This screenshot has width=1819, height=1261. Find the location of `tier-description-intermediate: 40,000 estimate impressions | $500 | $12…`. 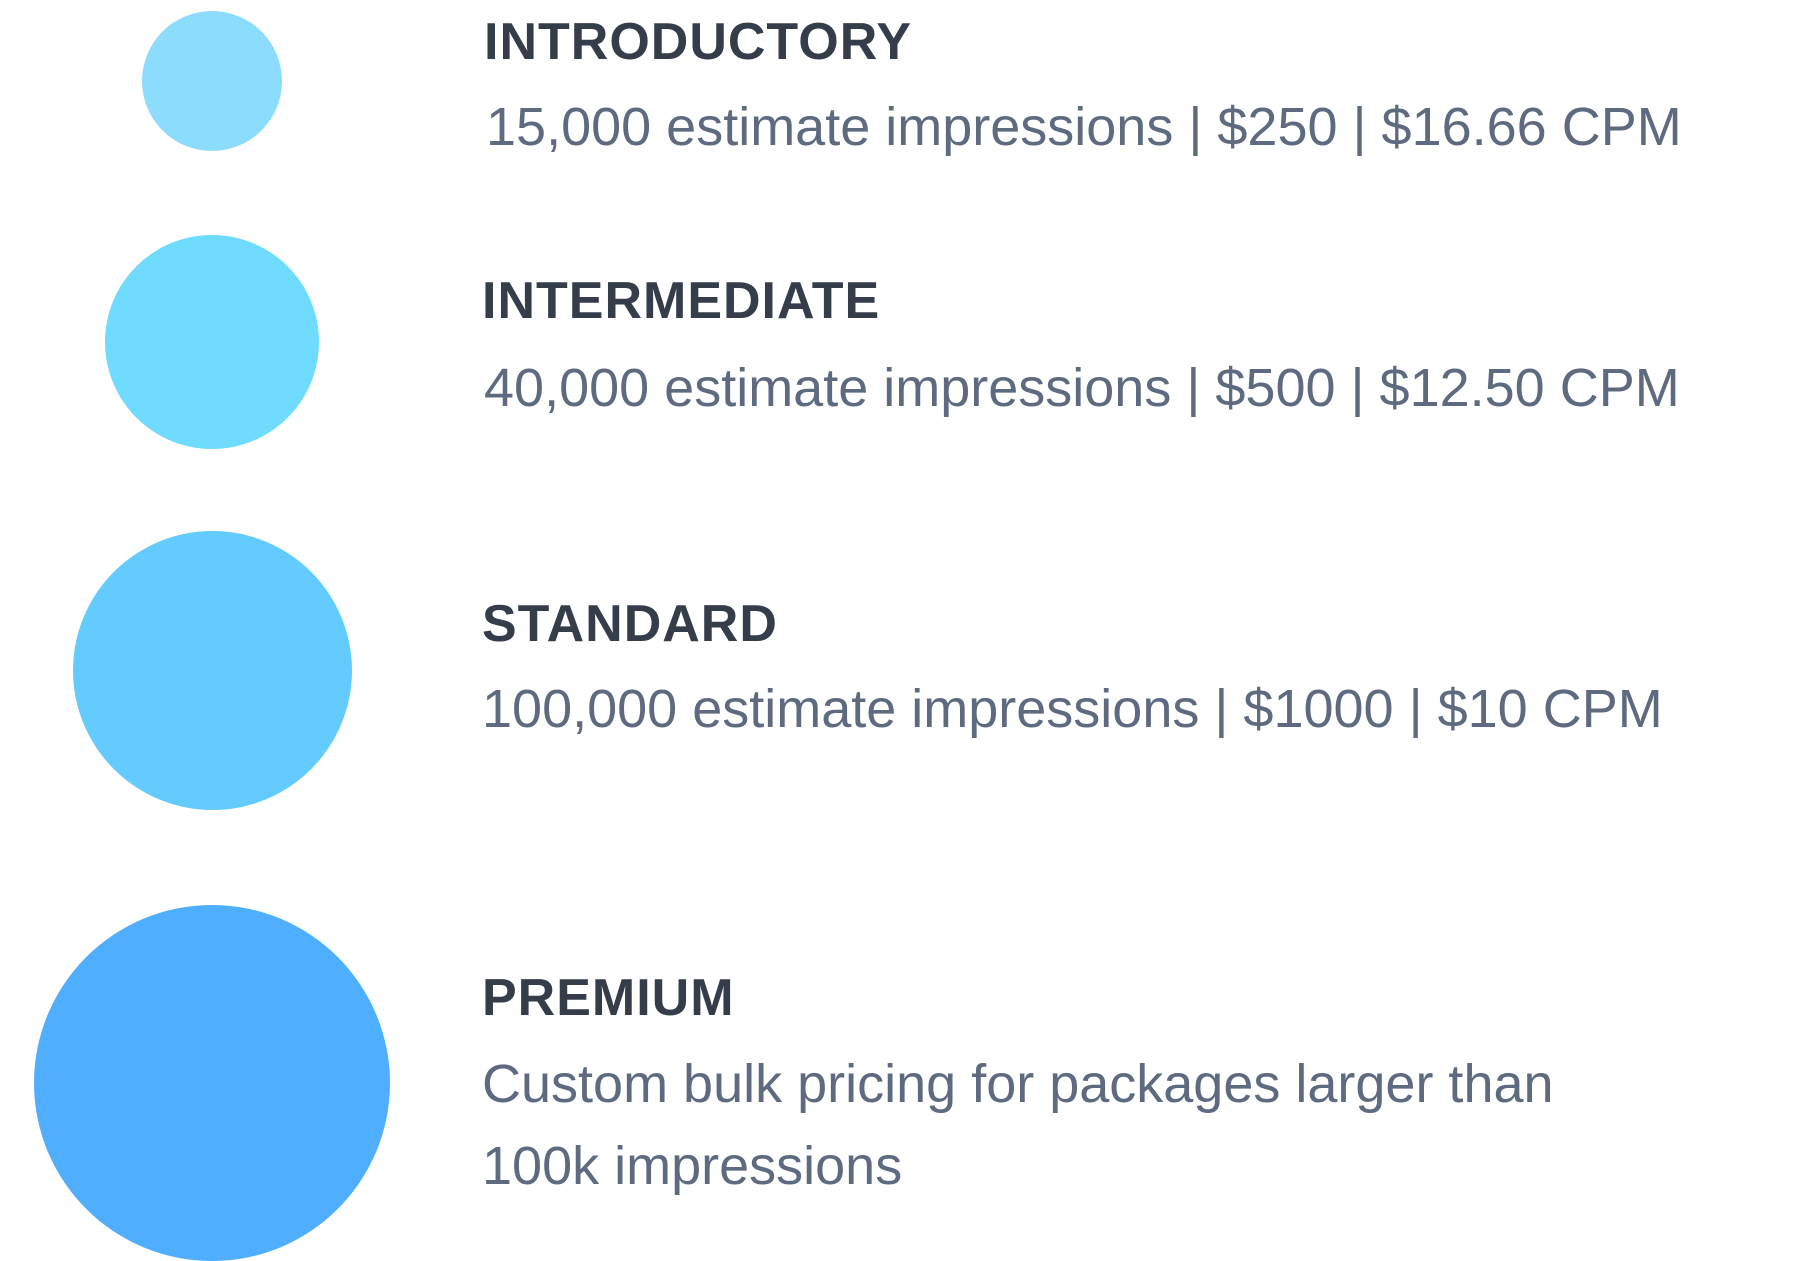

tier-description-intermediate: 40,000 estimate impressions | $500 | $12… is located at coordinates (1082, 388).